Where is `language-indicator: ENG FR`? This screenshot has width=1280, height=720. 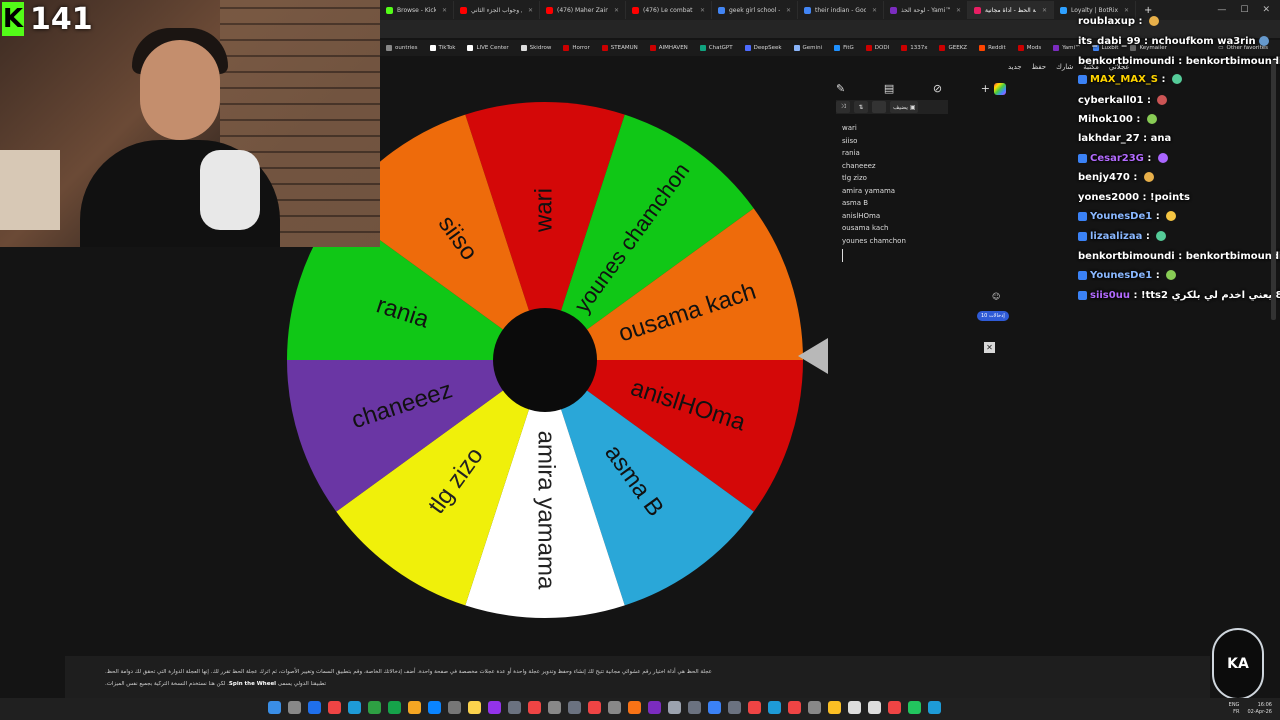 language-indicator: ENG FR is located at coordinates (1234, 709).